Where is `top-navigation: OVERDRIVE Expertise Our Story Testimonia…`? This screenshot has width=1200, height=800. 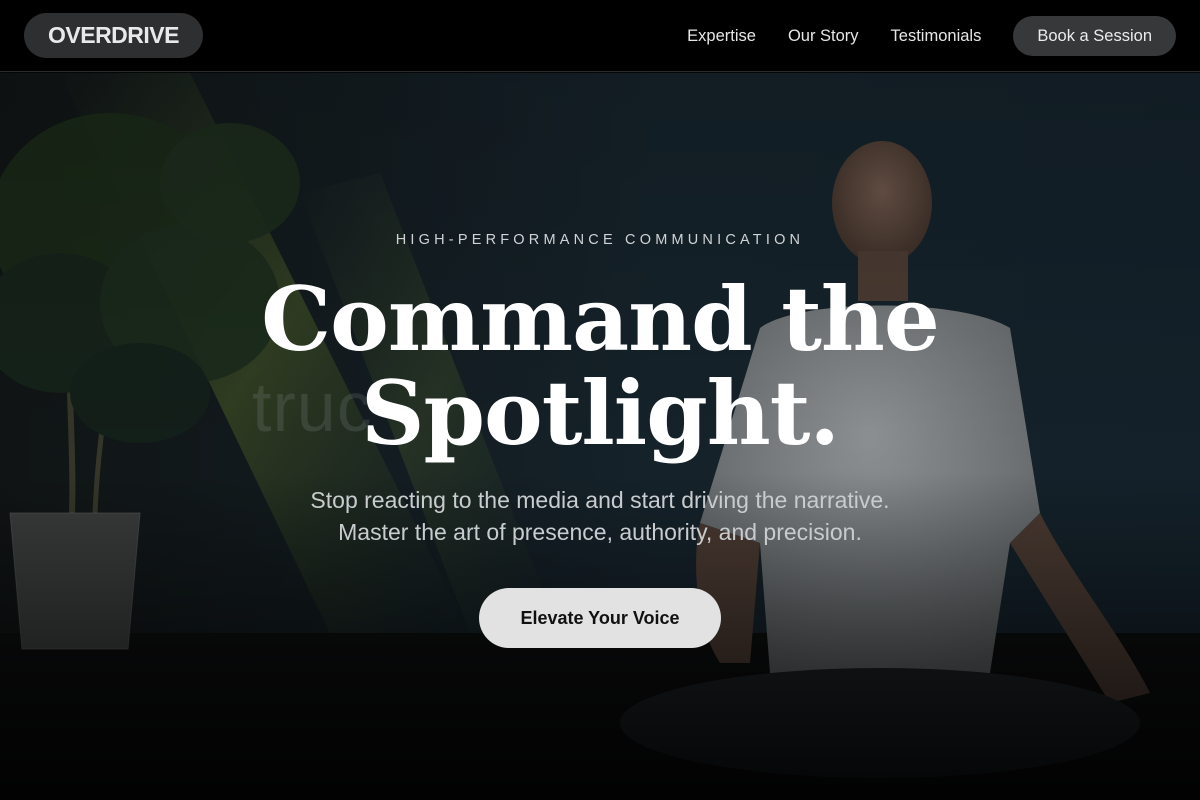
top-navigation: OVERDRIVE Expertise Our Story Testimonia… is located at coordinates (600, 36).